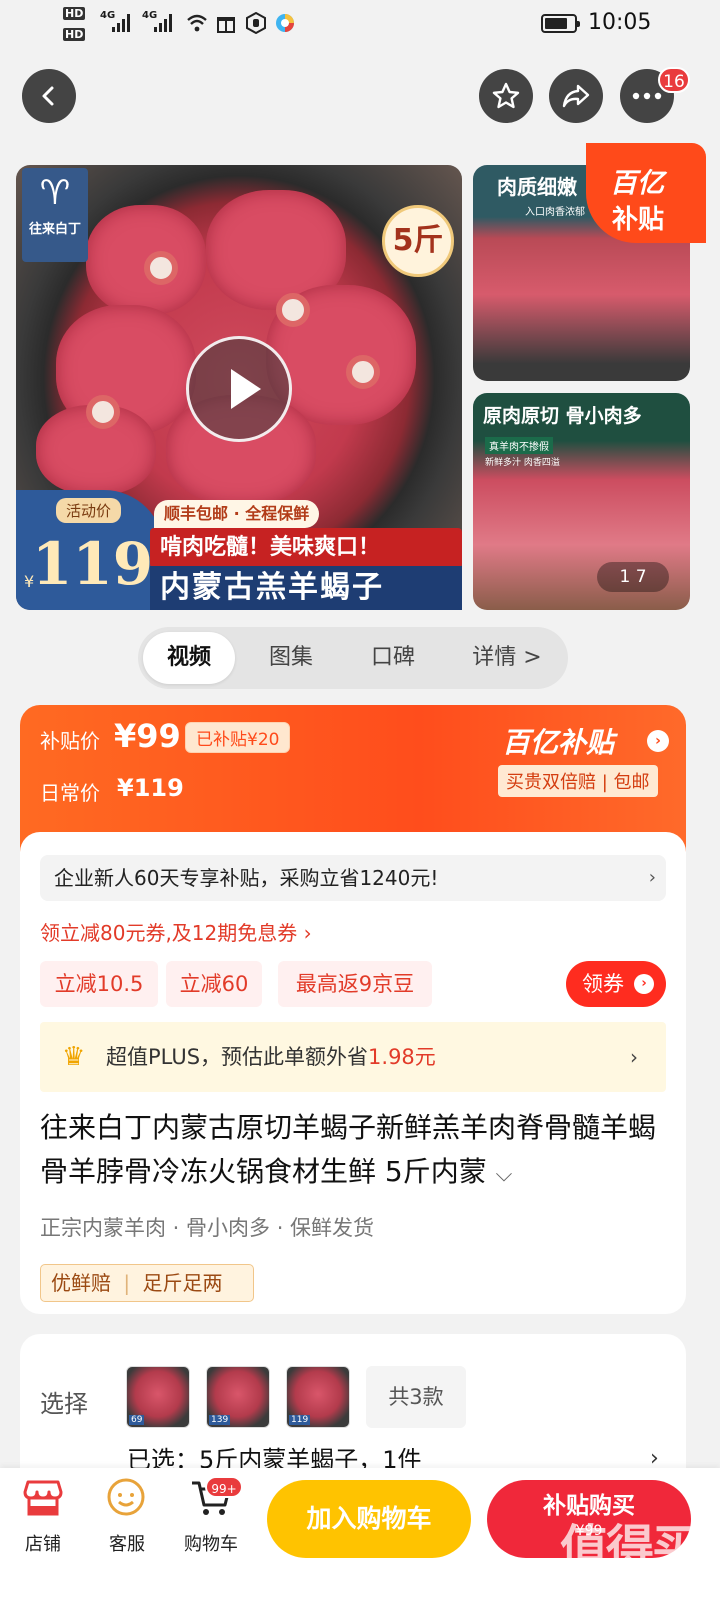 The width and height of the screenshot is (720, 1600). Describe the element at coordinates (355, 984) in the screenshot. I see `discount-chip: 最高返9京豆` at that location.